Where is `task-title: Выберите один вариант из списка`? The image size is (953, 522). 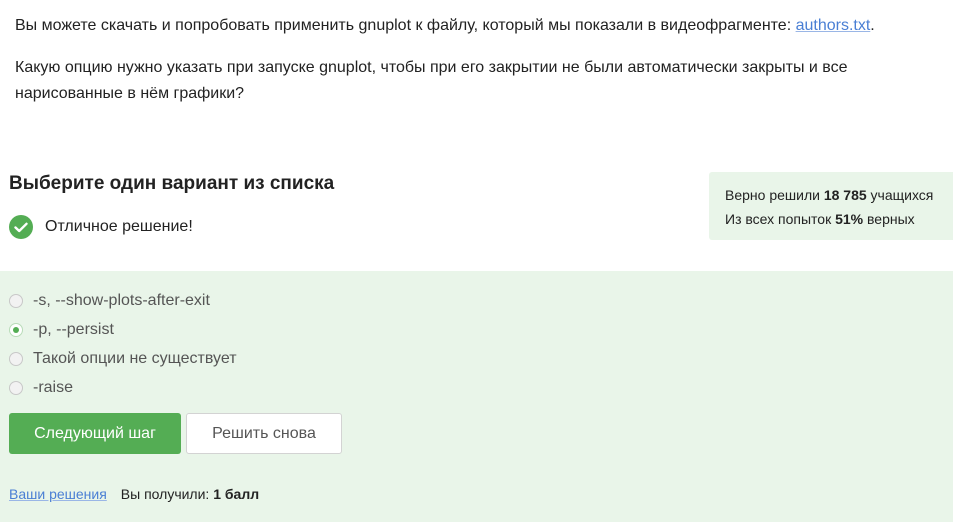
task-title: Выберите один вариант из списка is located at coordinates (172, 183).